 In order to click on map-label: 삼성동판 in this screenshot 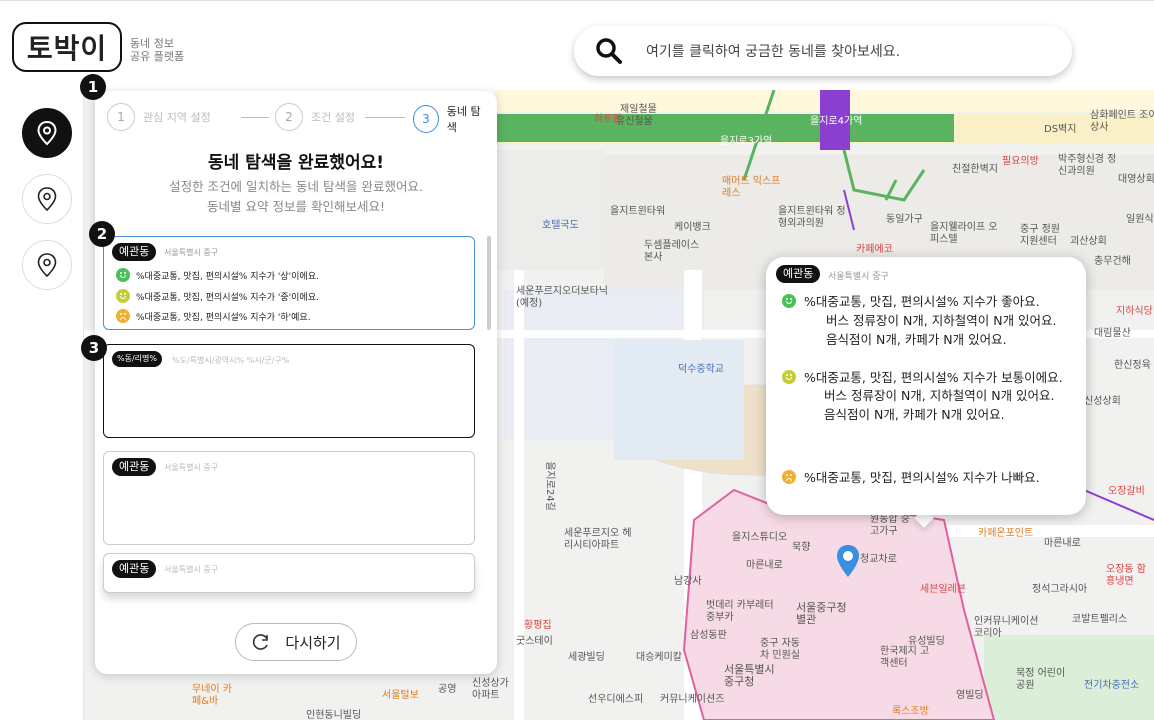, I will do `click(708, 636)`.